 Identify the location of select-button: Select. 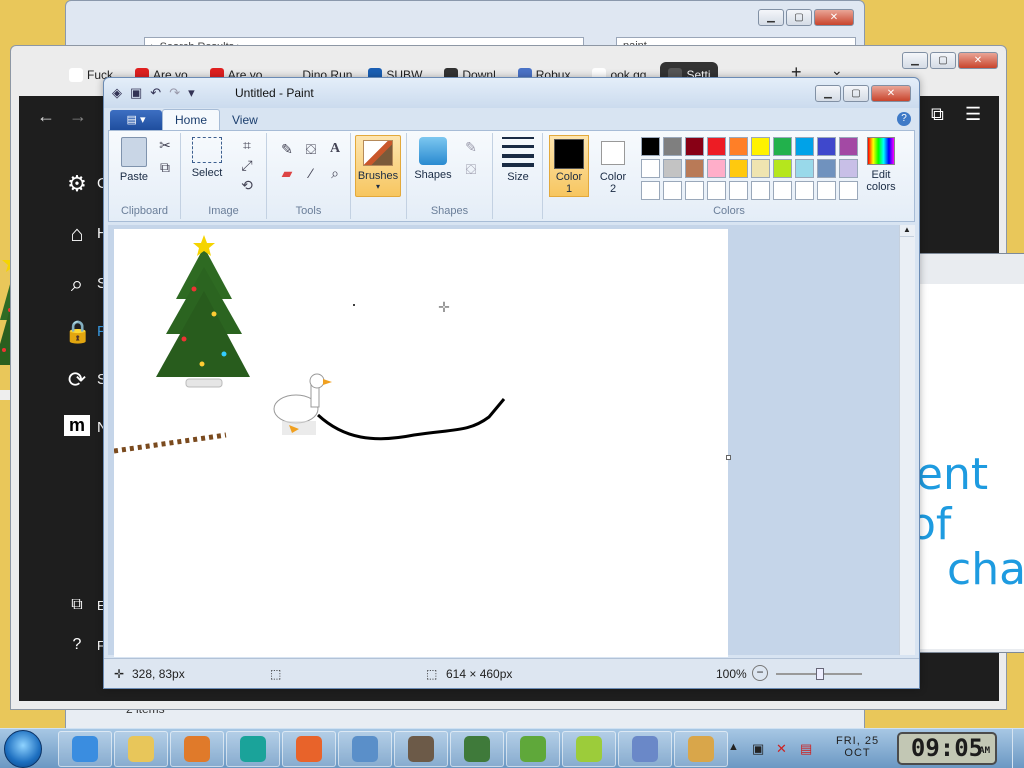
(207, 158).